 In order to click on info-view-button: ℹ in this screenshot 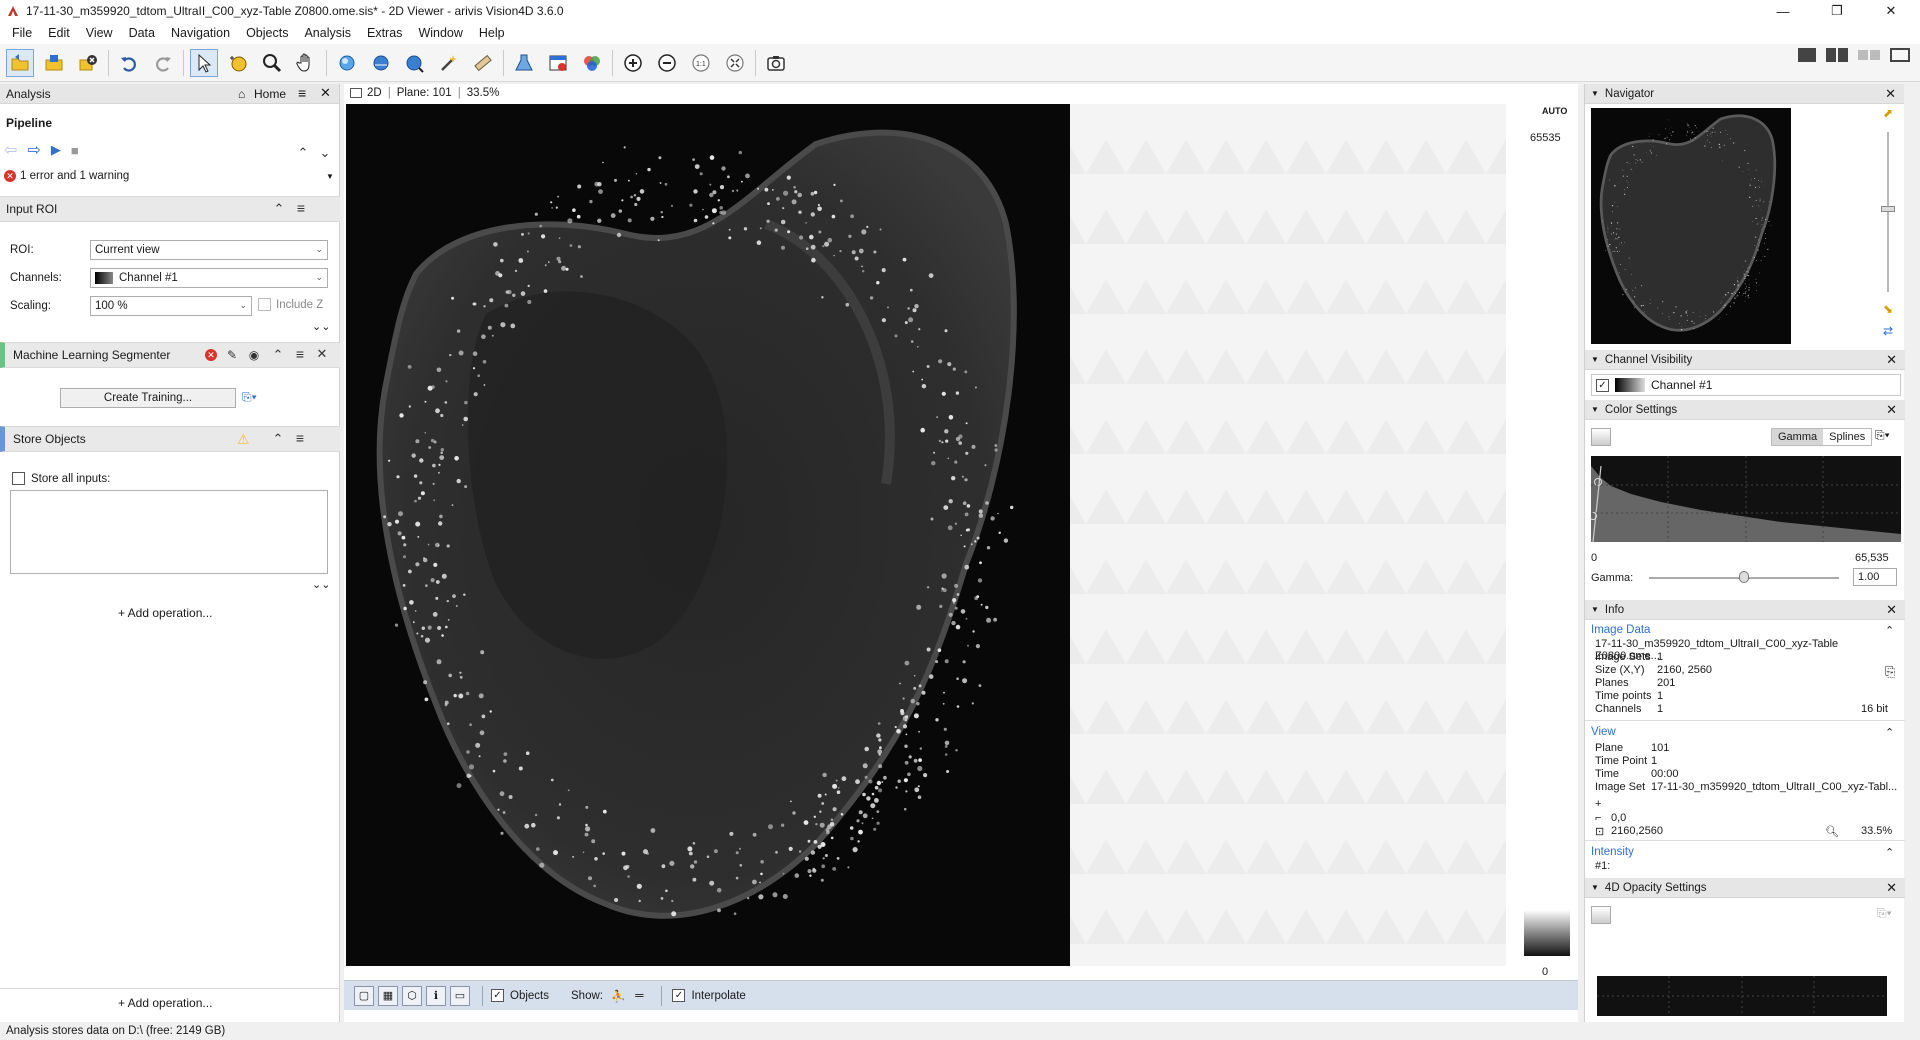, I will do `click(436, 995)`.